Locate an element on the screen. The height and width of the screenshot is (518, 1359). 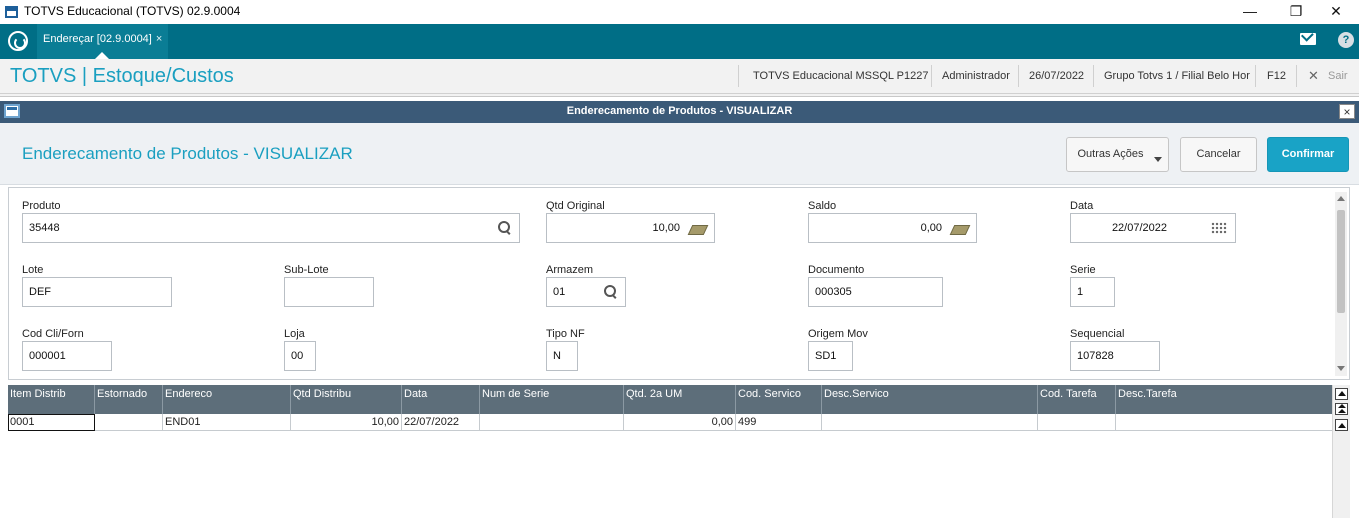
loja-input: 00 is located at coordinates (300, 356).